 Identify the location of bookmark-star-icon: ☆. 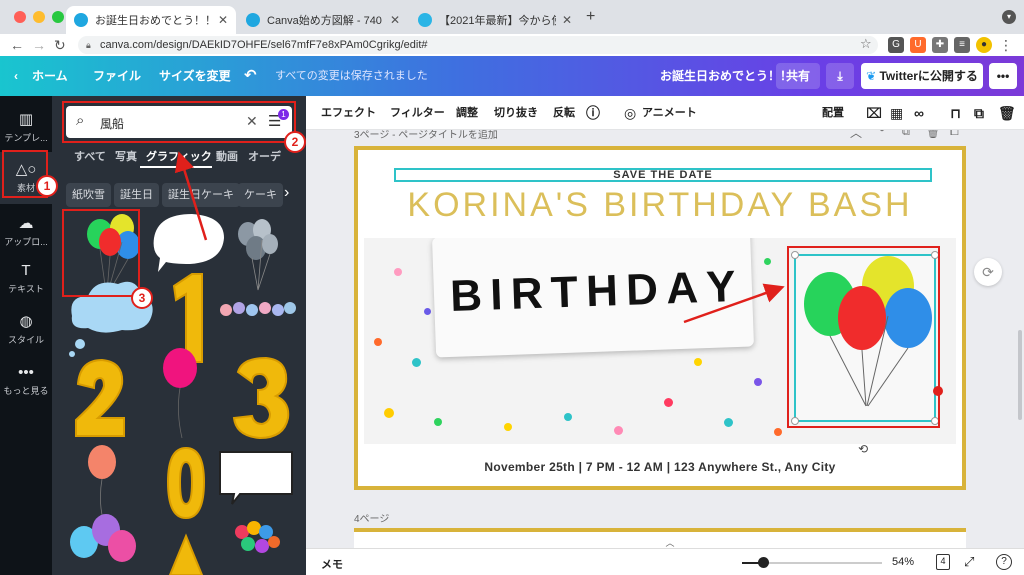
(866, 44).